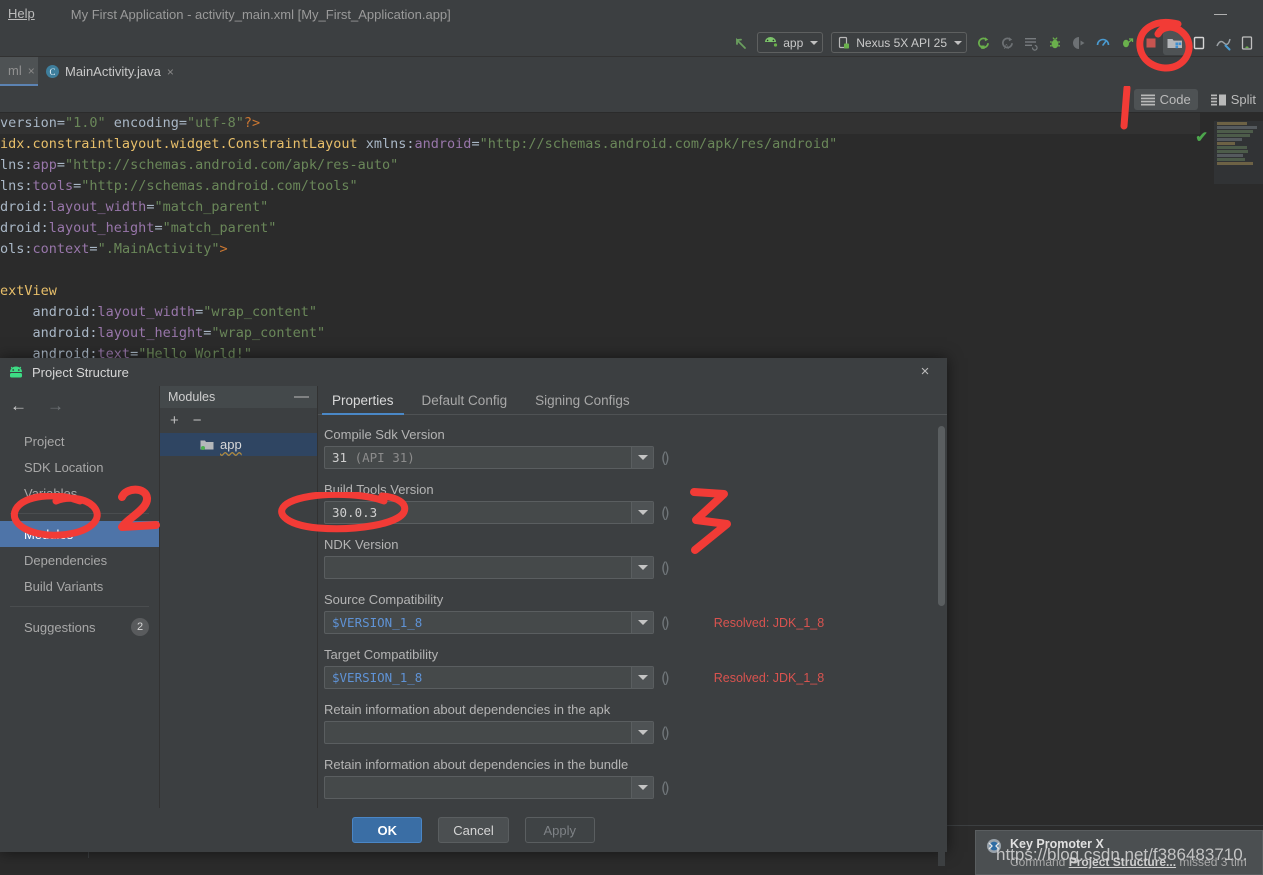 This screenshot has height=875, width=1263. Describe the element at coordinates (381, 654) in the screenshot. I see `label-target-compatibility: Target Compatibility` at that location.